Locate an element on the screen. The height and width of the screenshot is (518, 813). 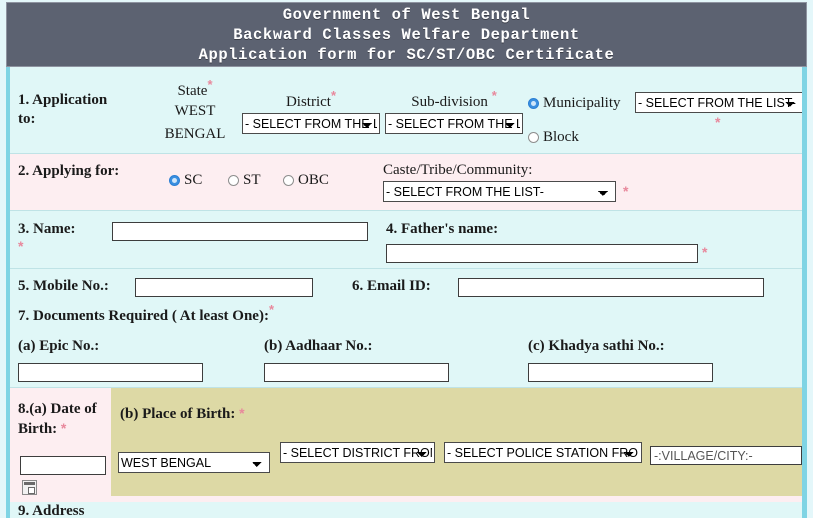
radio-sc: SC is located at coordinates (185, 180).